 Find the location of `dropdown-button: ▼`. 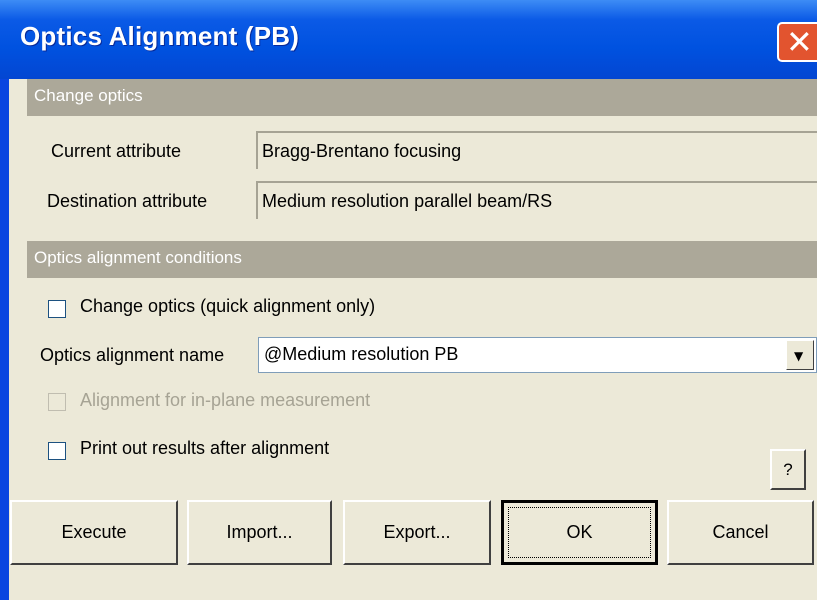

dropdown-button: ▼ is located at coordinates (800, 355).